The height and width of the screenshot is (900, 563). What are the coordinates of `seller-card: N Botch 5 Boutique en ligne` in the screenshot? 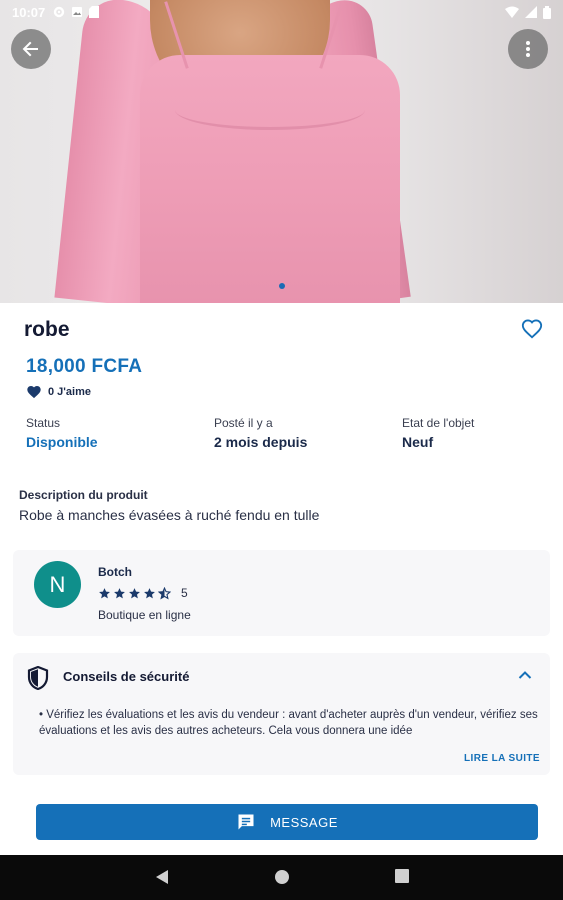 It's located at (281, 593).